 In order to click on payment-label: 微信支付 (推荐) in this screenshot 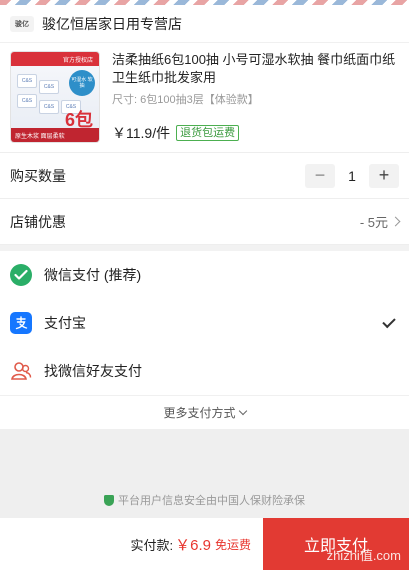, I will do `click(93, 275)`.